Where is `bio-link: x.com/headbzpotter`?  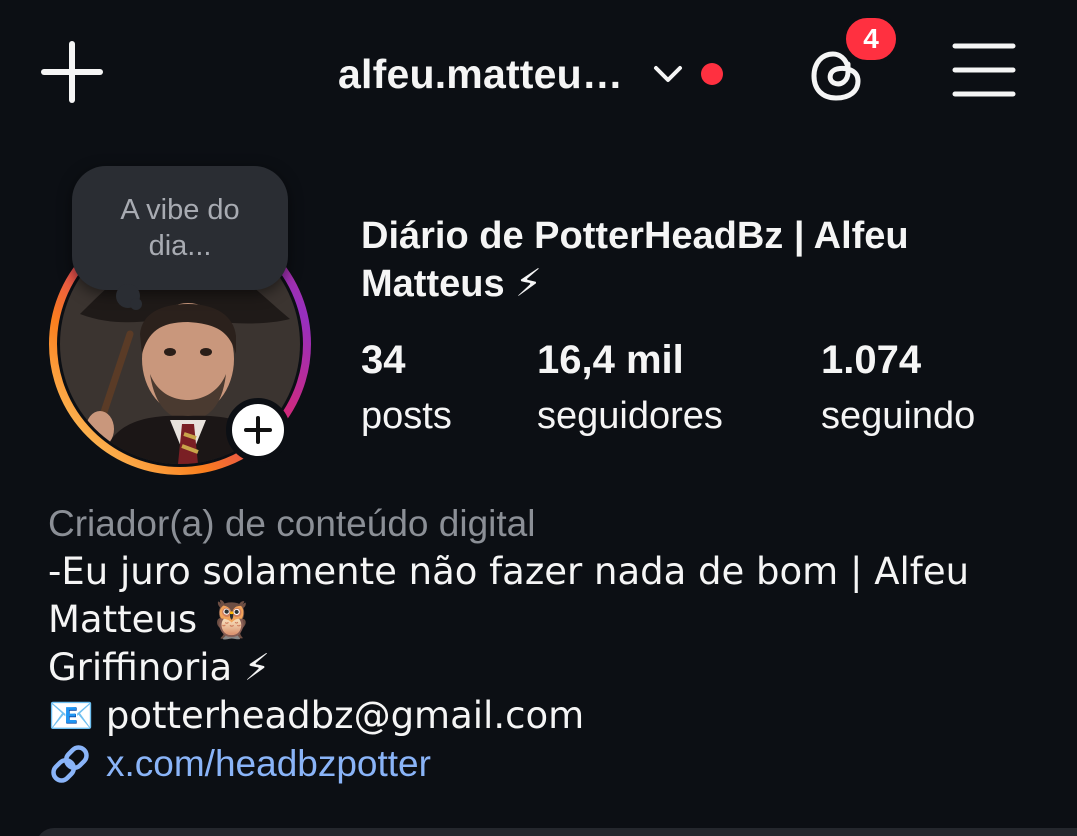
bio-link: x.com/headbzpotter is located at coordinates (548, 764).